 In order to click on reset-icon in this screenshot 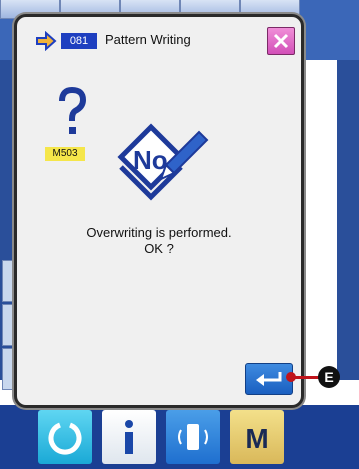, I will do `click(65, 438)`.